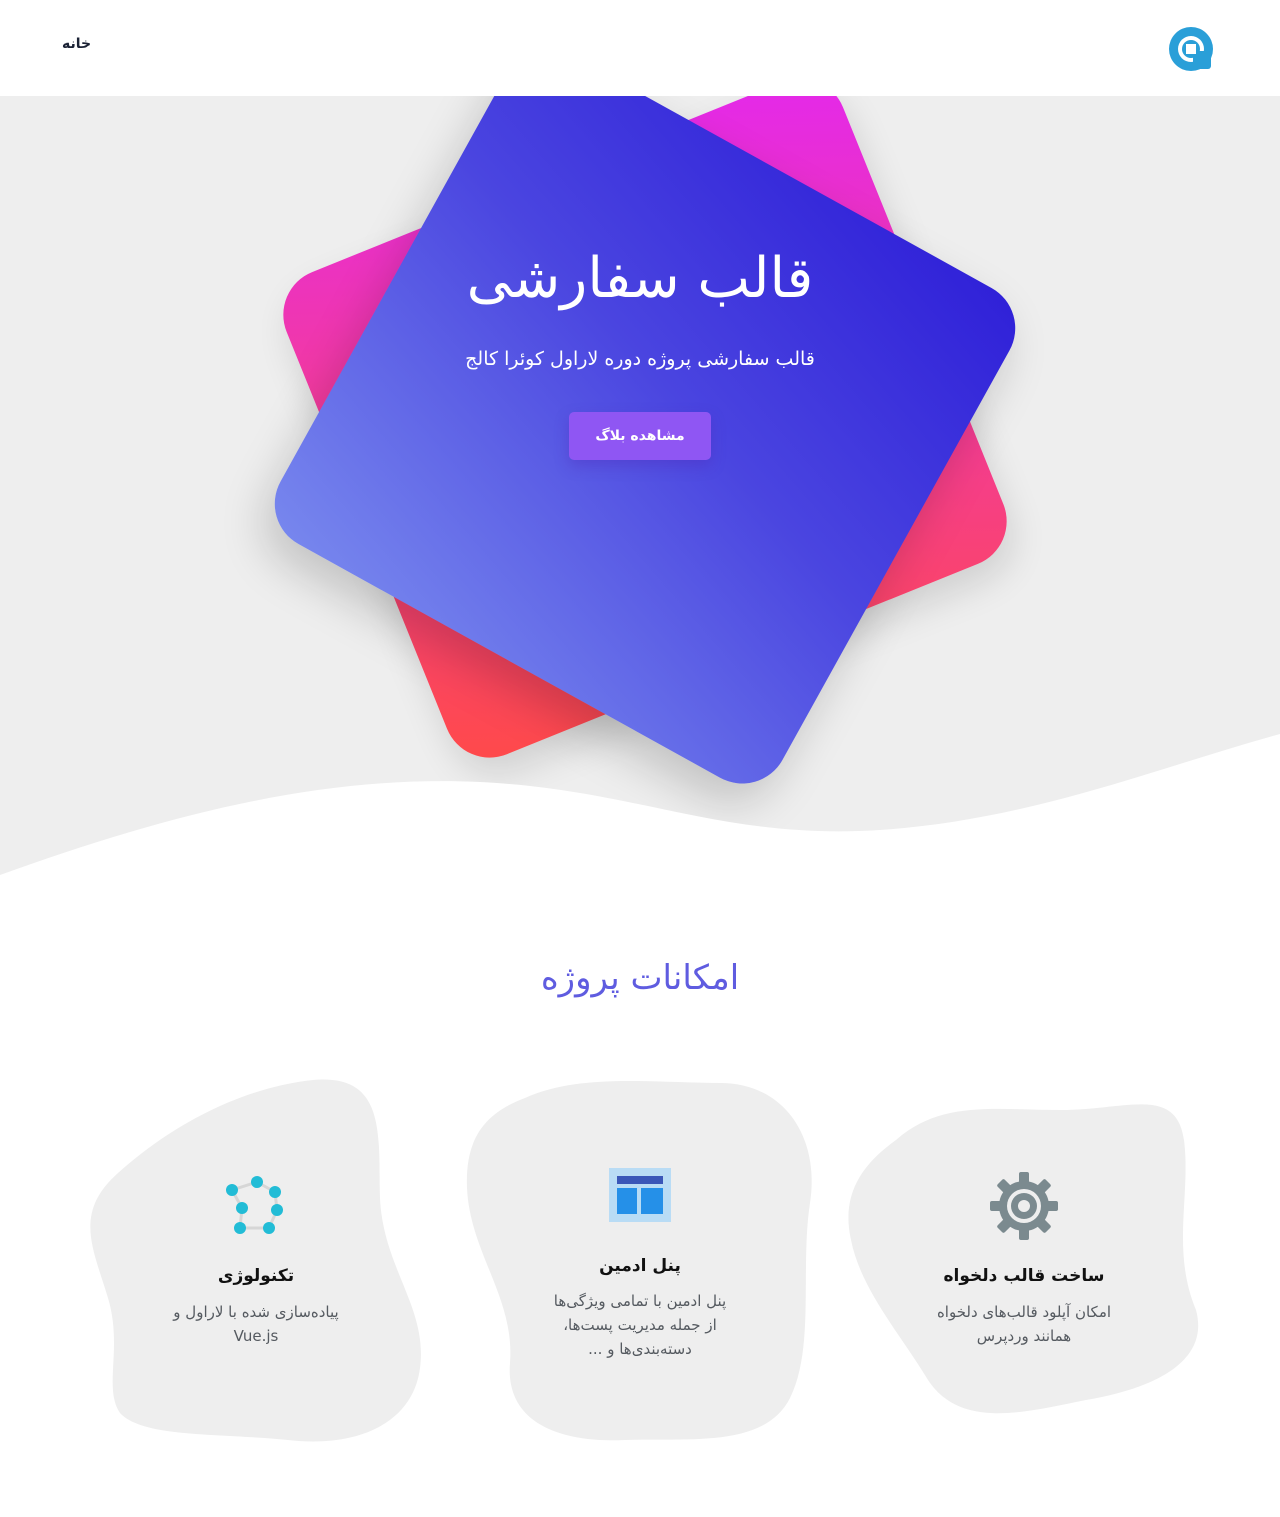 Image resolution: width=1280 pixels, height=1517 pixels. What do you see at coordinates (640, 48) in the screenshot?
I see `site-header: خانه` at bounding box center [640, 48].